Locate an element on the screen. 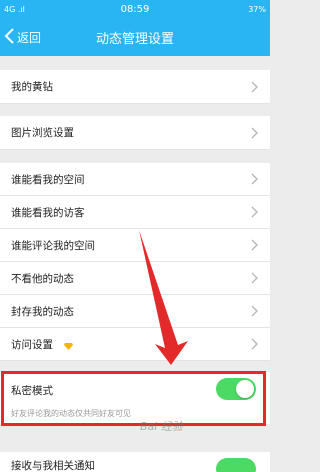 Image resolution: width=320 pixels, height=472 pixels. toggle-knob is located at coordinates (245, 389).